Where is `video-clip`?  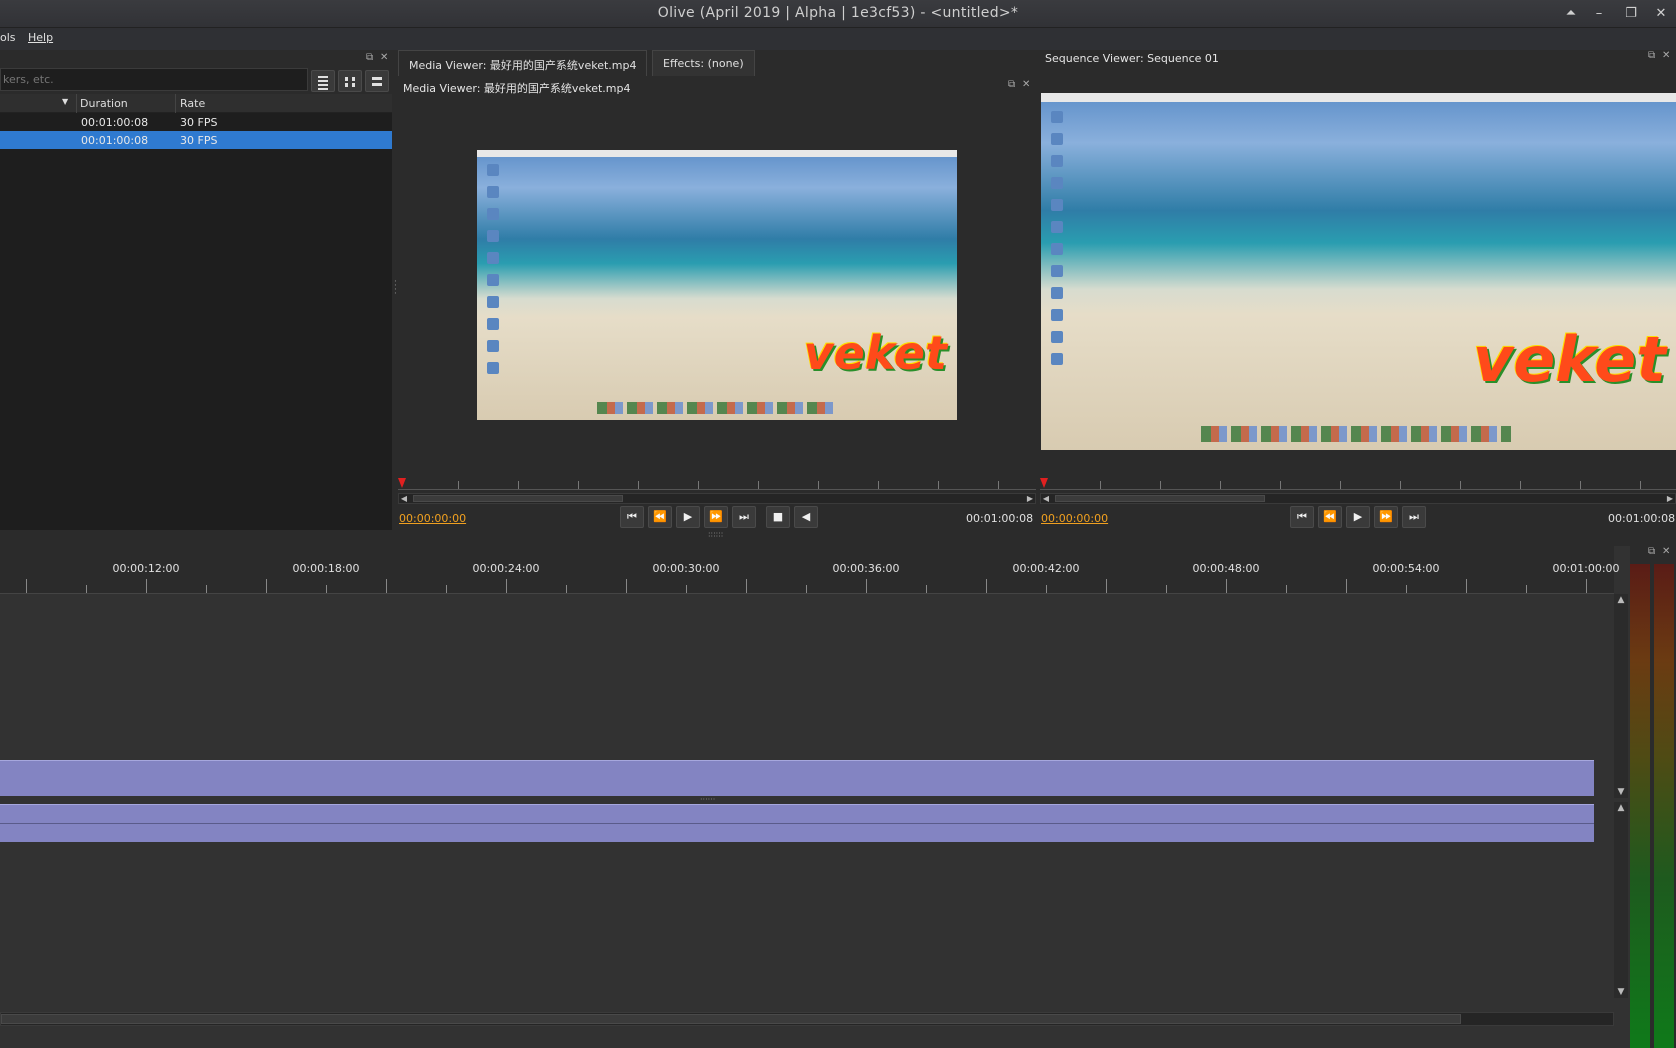 video-clip is located at coordinates (797, 778).